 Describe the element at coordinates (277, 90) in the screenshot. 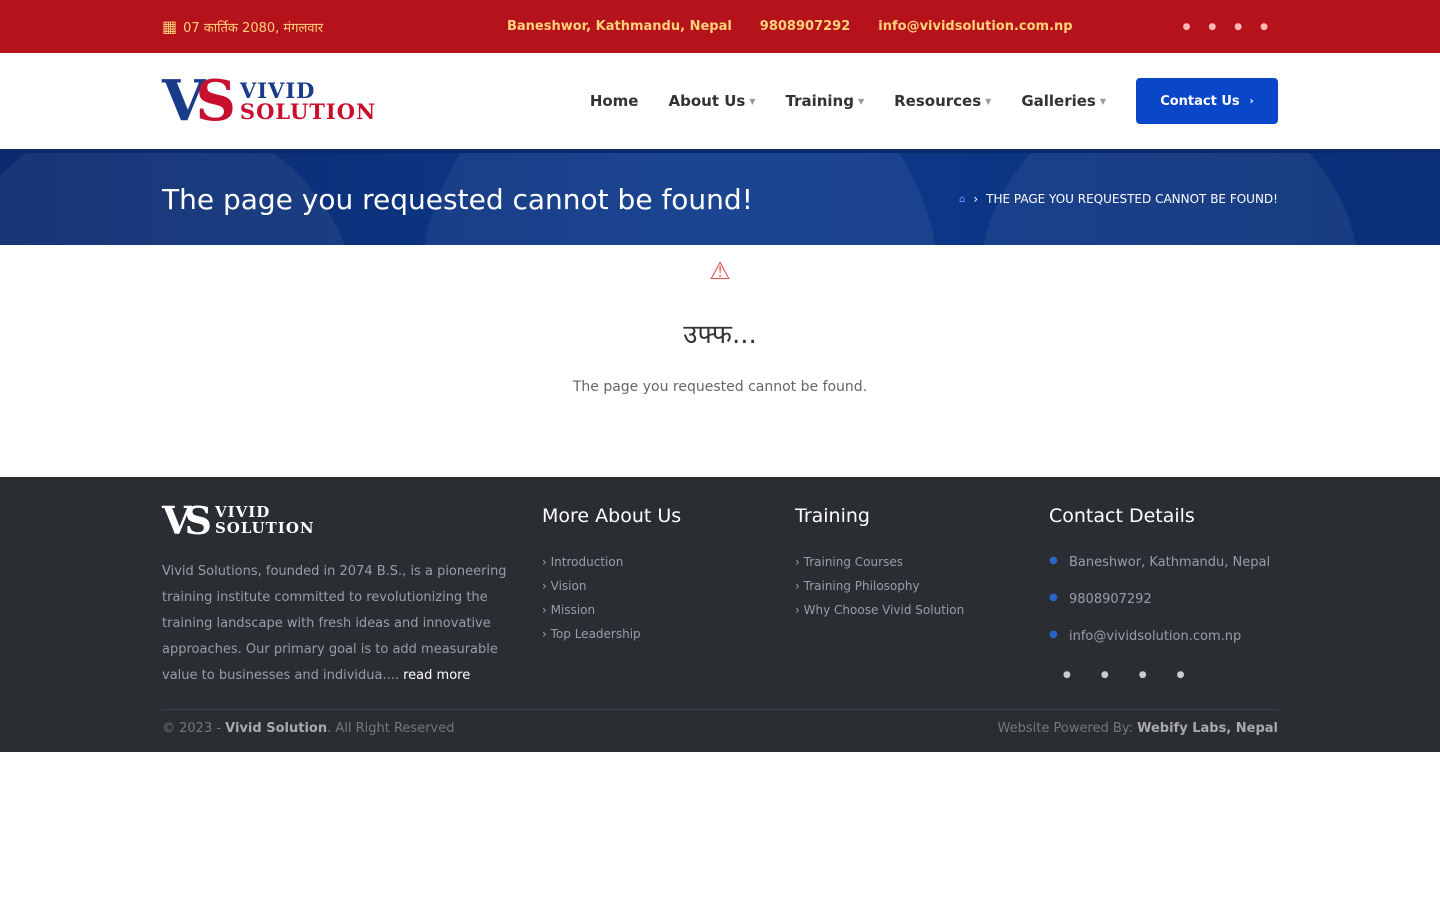

I see `logo-word-vivid: VIVID` at that location.